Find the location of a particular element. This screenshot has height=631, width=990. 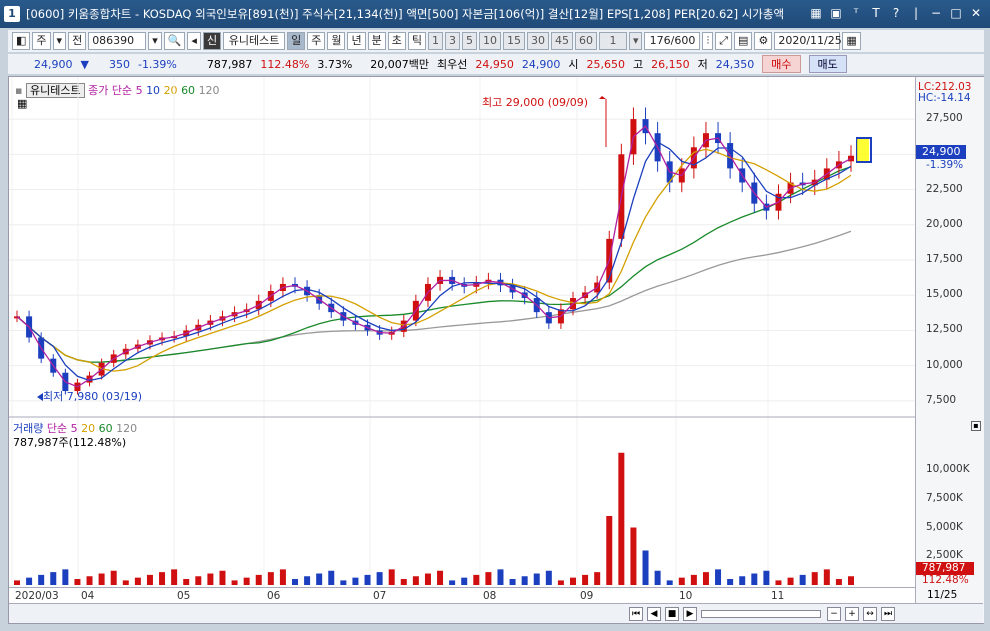

scroll-stop-icon: ■ is located at coordinates (672, 614).